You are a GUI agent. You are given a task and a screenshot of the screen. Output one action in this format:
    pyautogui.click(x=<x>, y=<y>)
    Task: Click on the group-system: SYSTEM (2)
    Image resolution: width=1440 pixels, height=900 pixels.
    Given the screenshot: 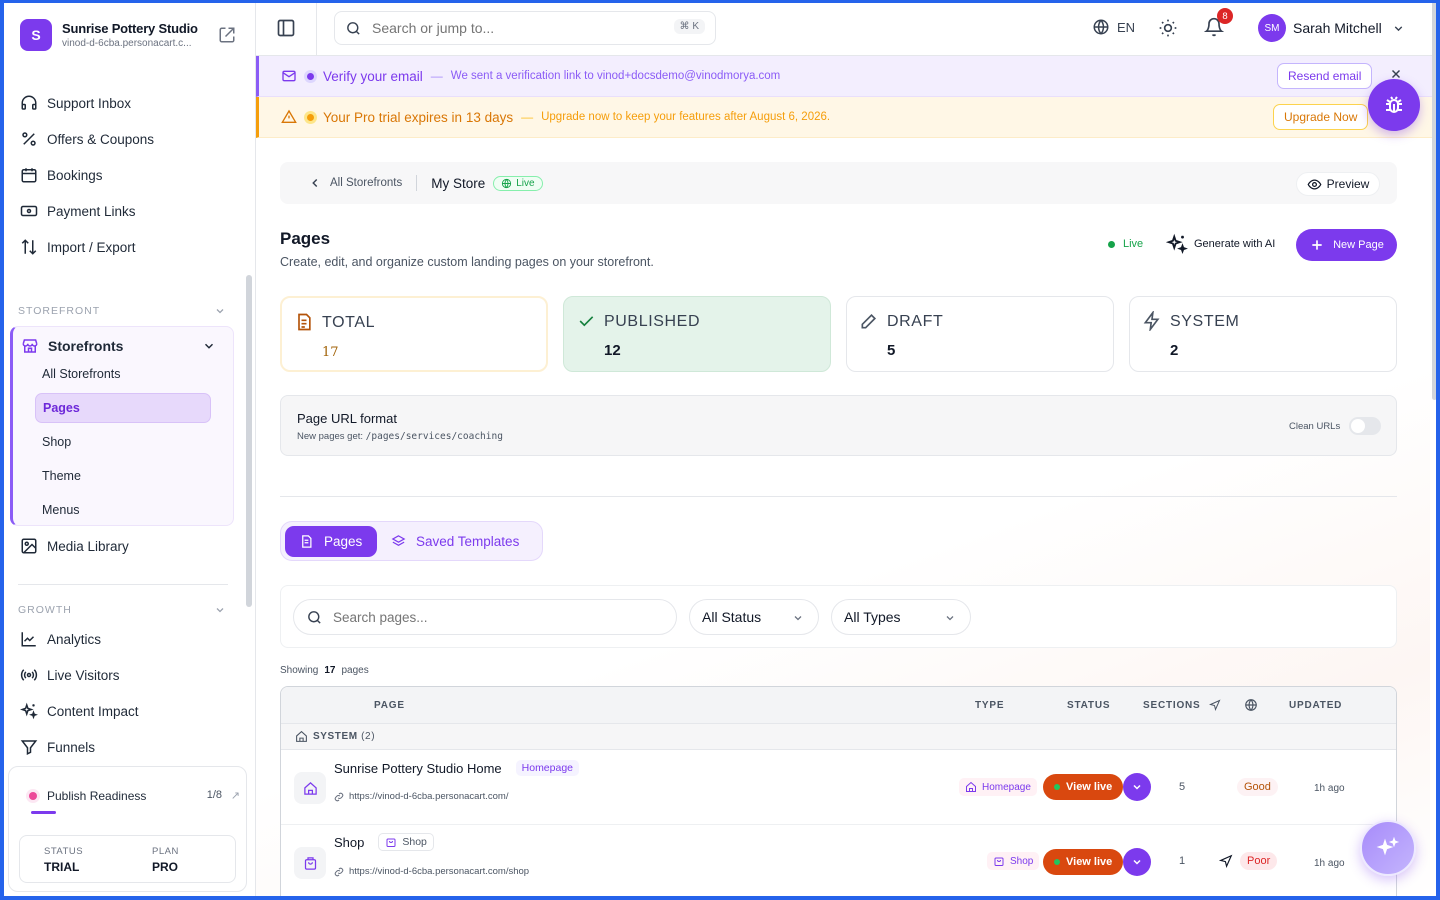 What is the action you would take?
    pyautogui.click(x=838, y=737)
    